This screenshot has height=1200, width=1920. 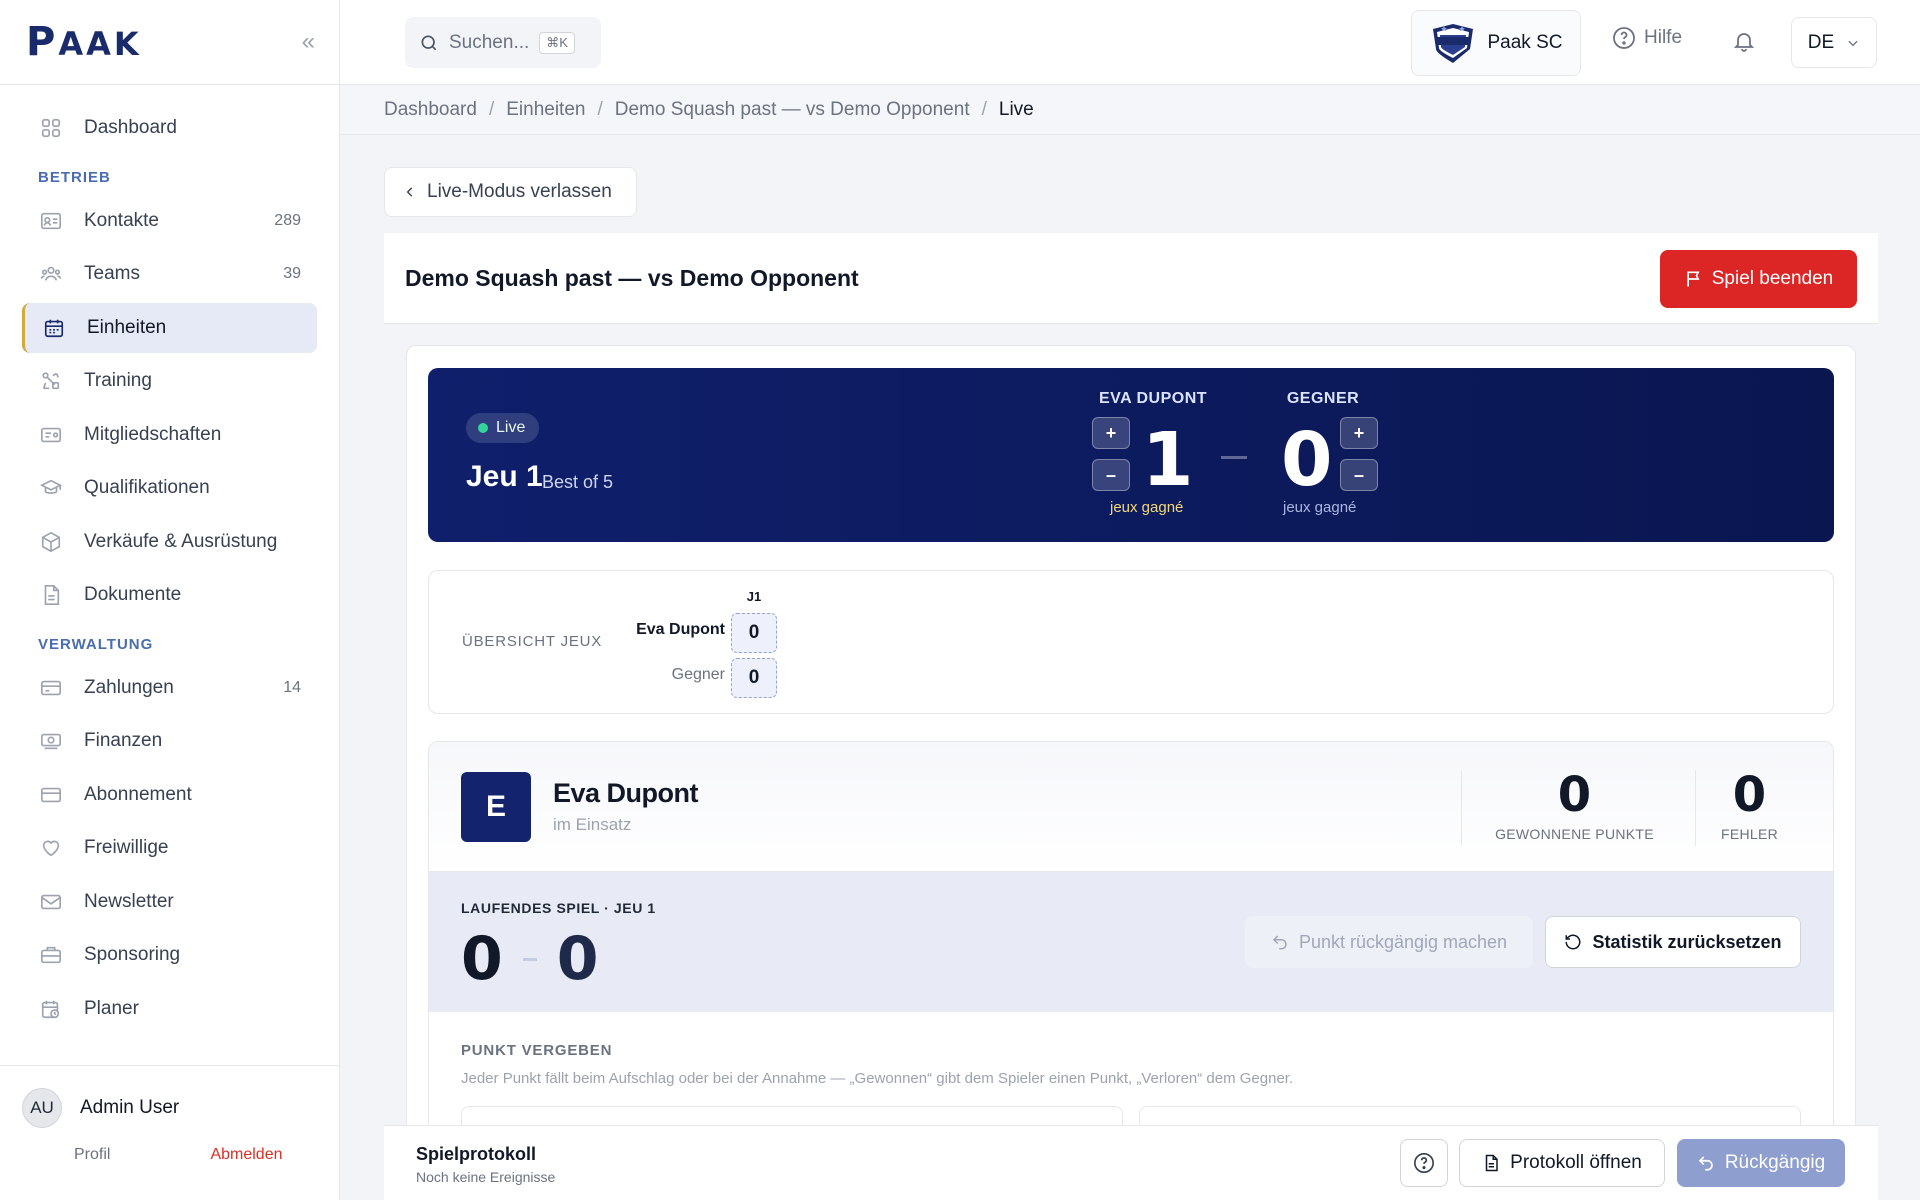 I want to click on heart-icon, so click(x=51, y=848).